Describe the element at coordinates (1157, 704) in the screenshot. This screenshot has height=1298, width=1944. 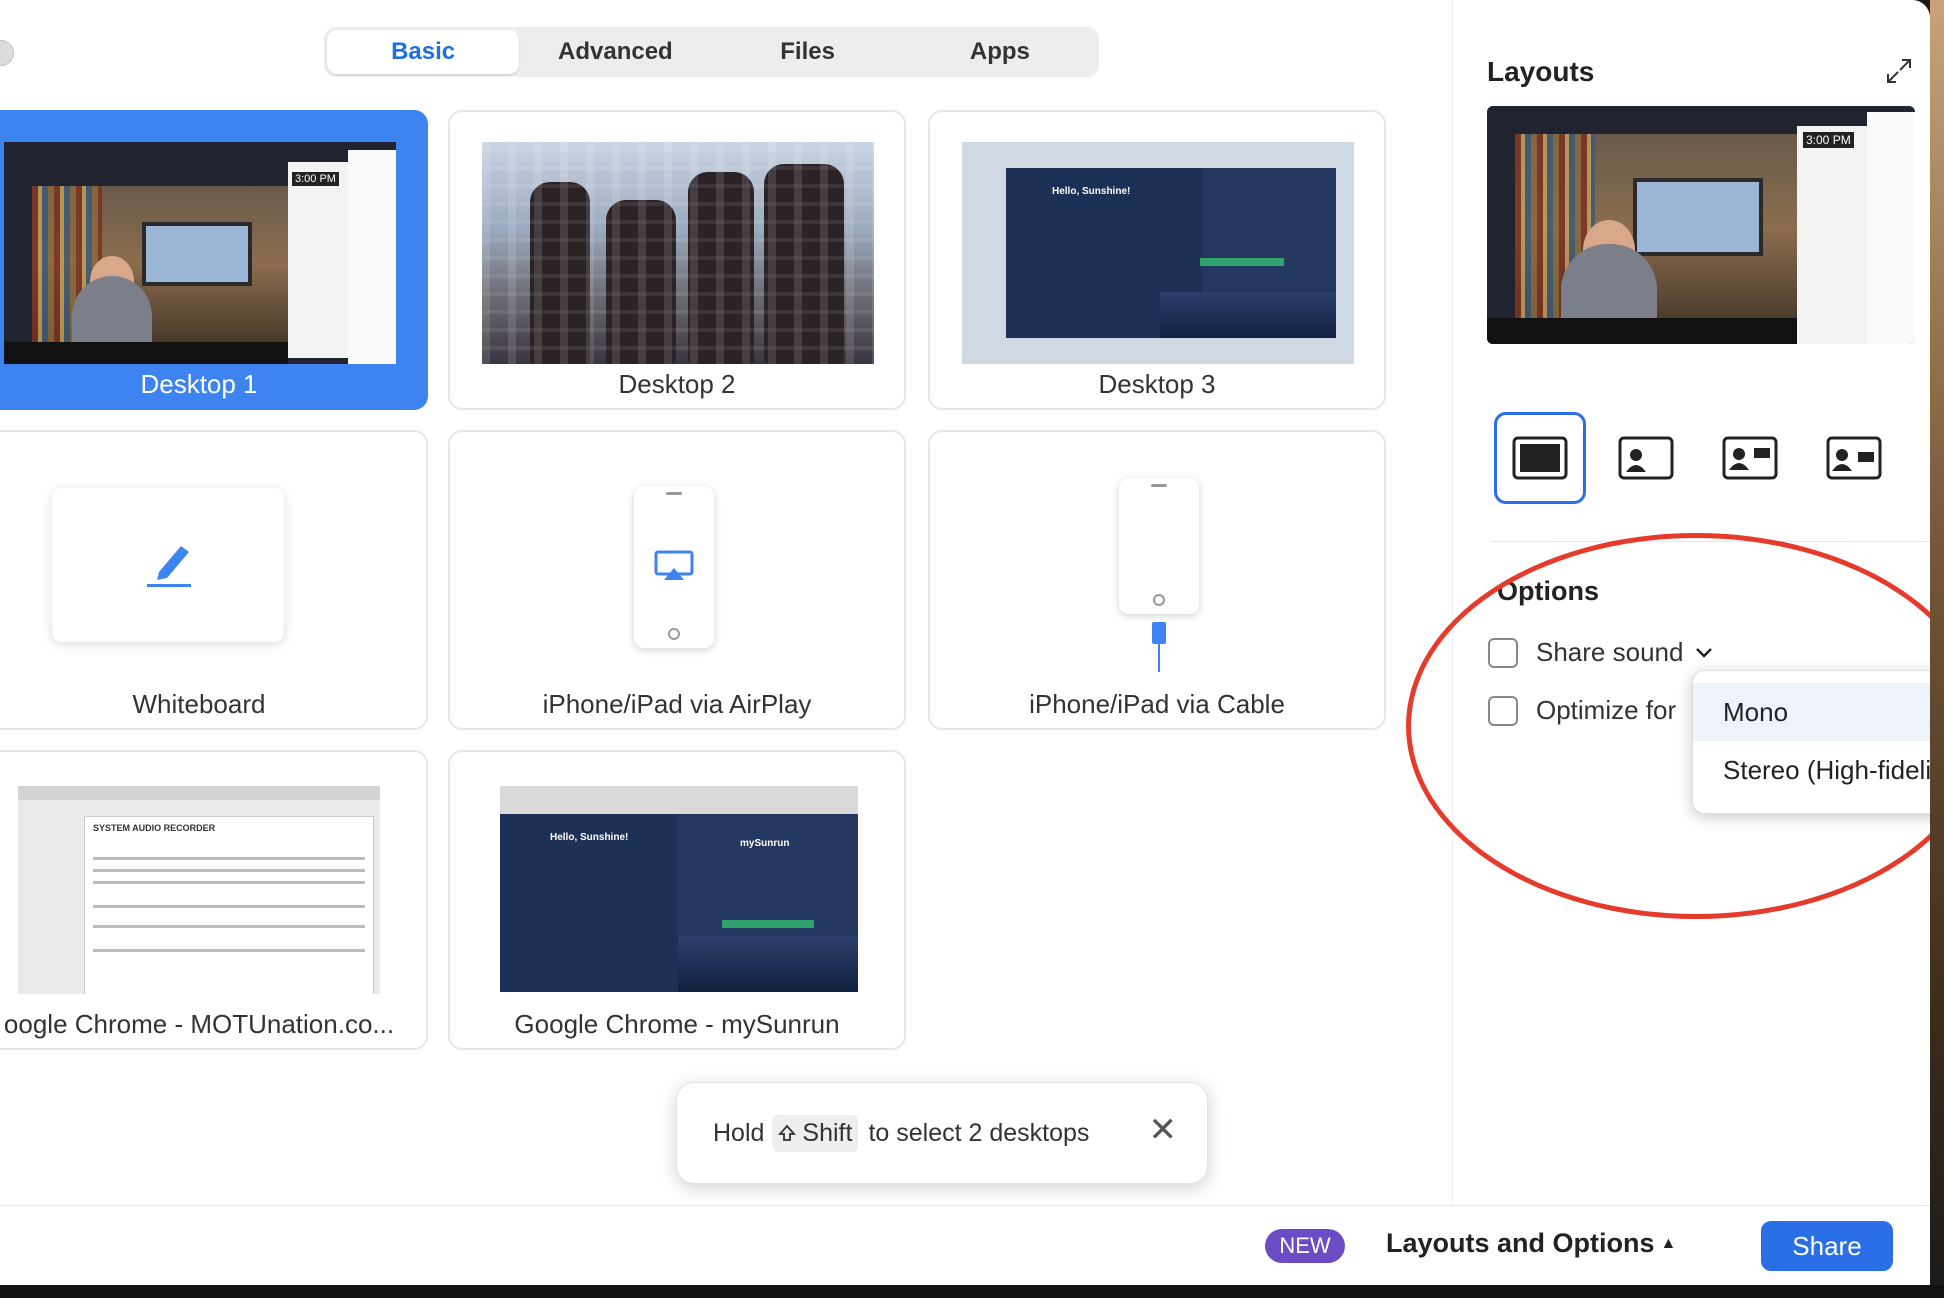
I see `tile-label: iPhone/iPad via Cable` at that location.